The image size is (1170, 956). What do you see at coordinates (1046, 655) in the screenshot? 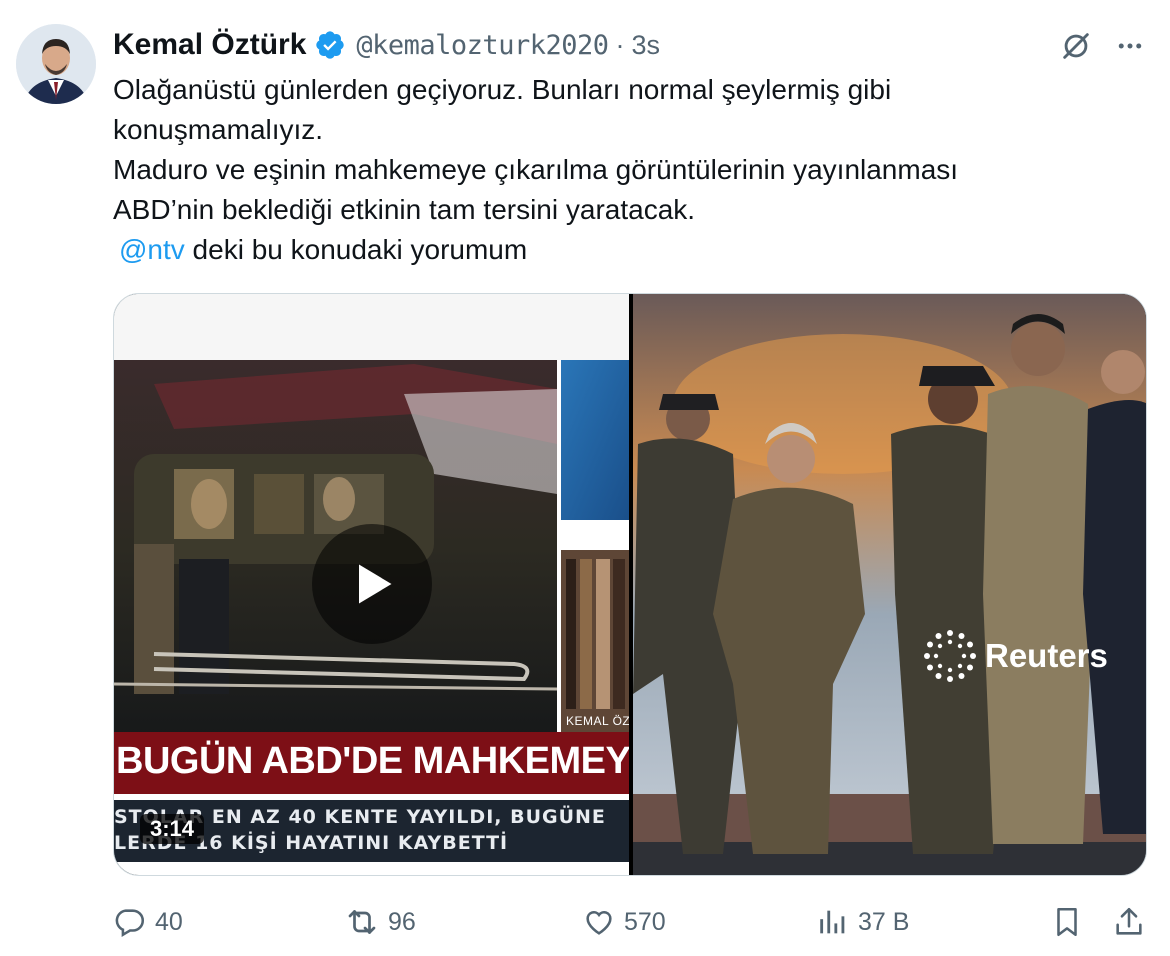
I see `reuters-wordmark: Reuters` at bounding box center [1046, 655].